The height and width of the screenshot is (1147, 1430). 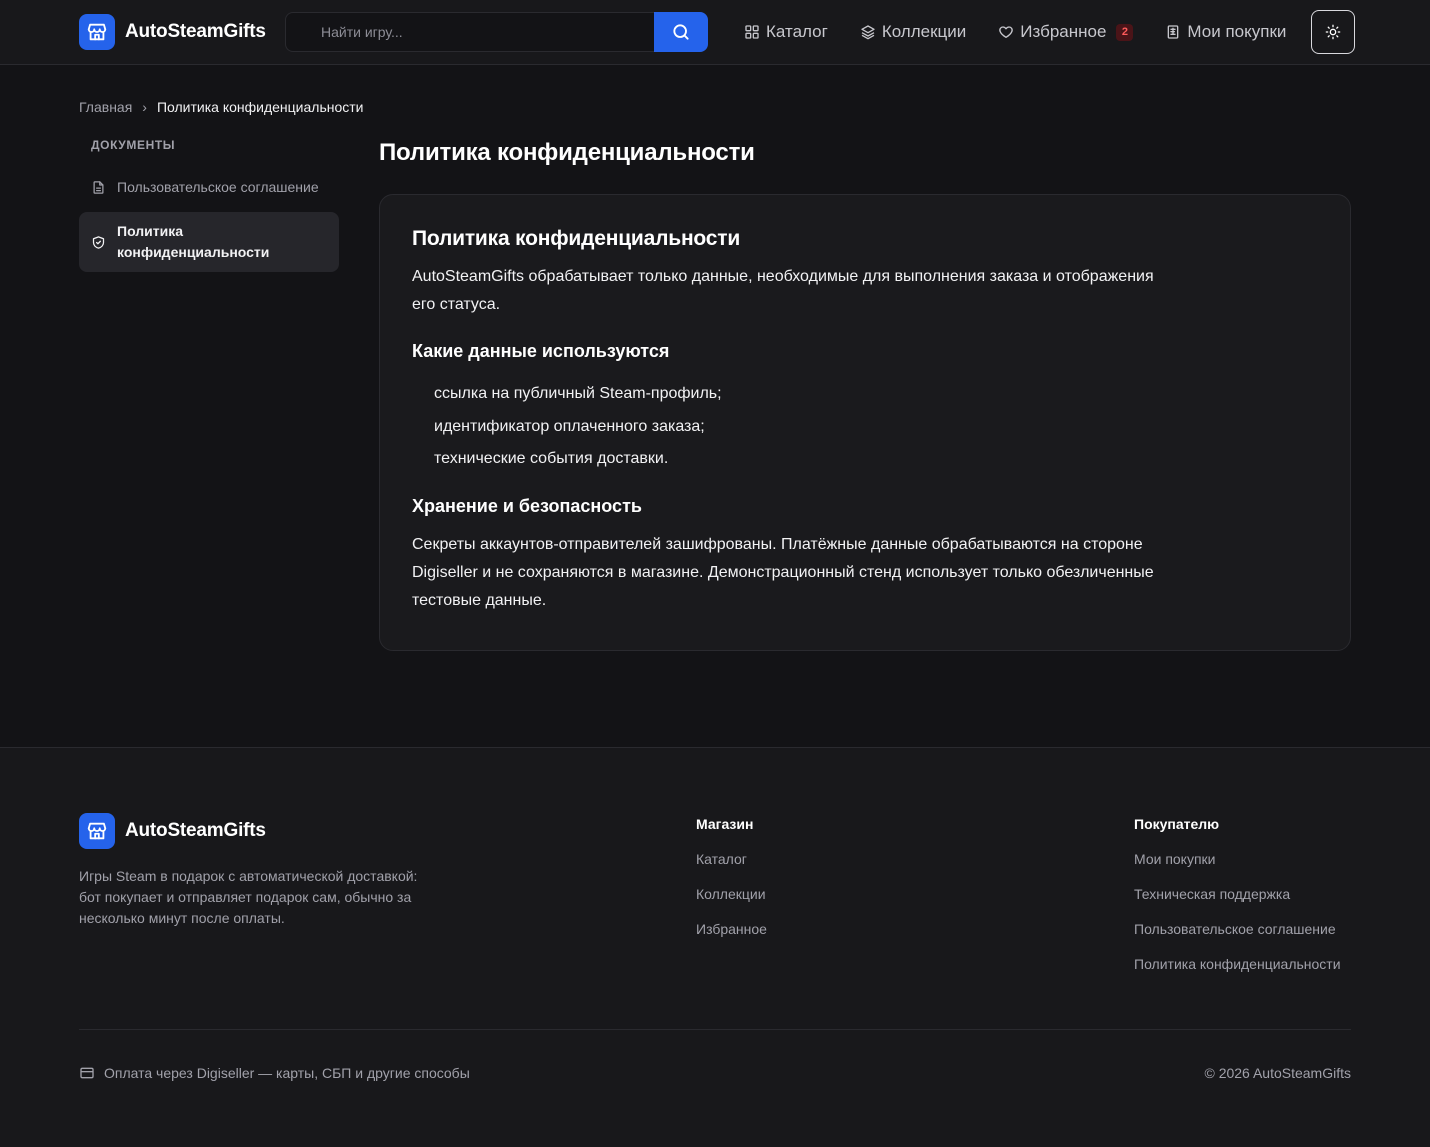 What do you see at coordinates (469, 32) in the screenshot?
I see `search-input` at bounding box center [469, 32].